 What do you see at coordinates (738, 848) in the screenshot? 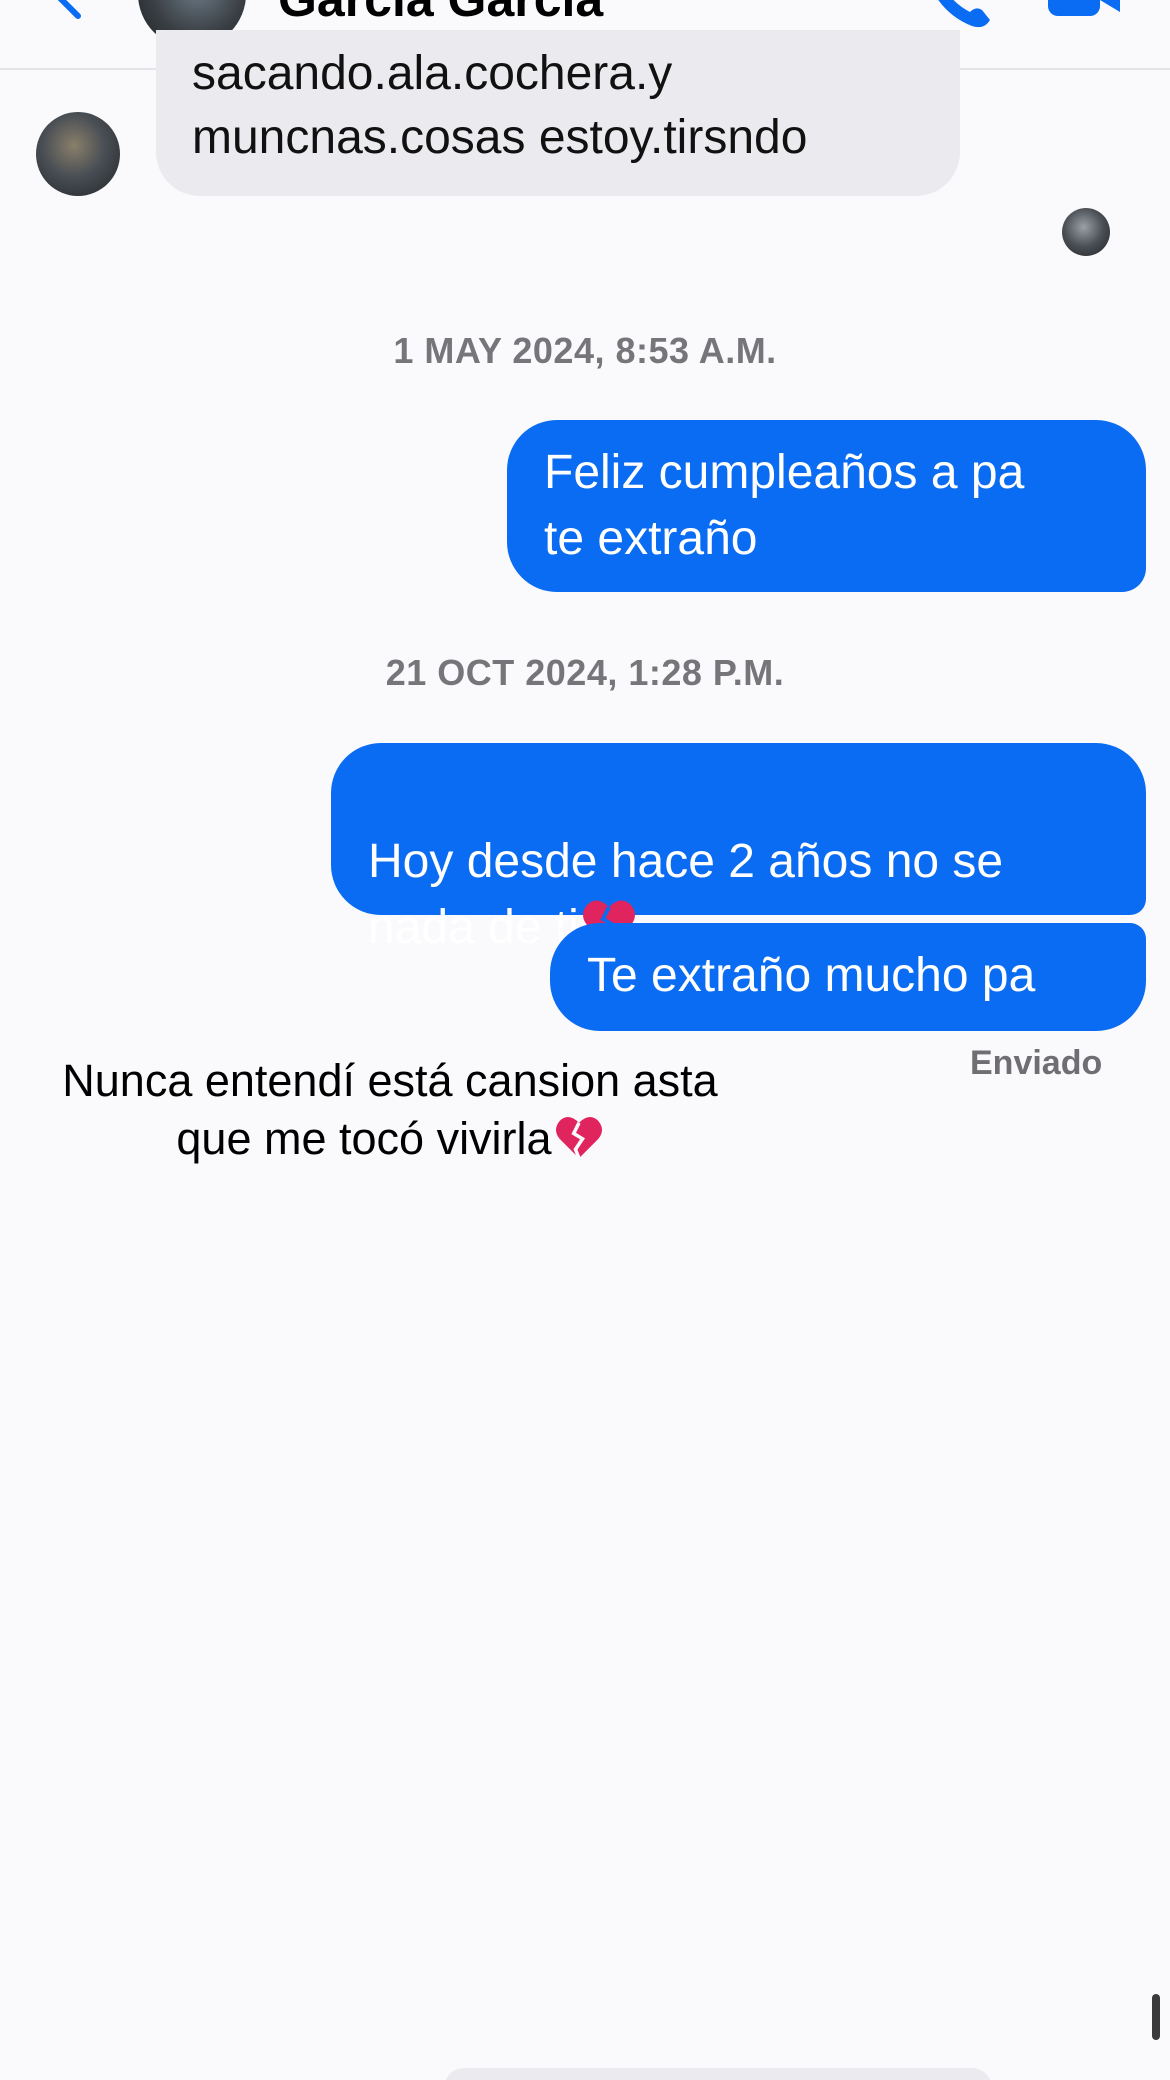
I see `sent-message-bubble: Hoy desde hace 2 años no se nada de ti` at bounding box center [738, 848].